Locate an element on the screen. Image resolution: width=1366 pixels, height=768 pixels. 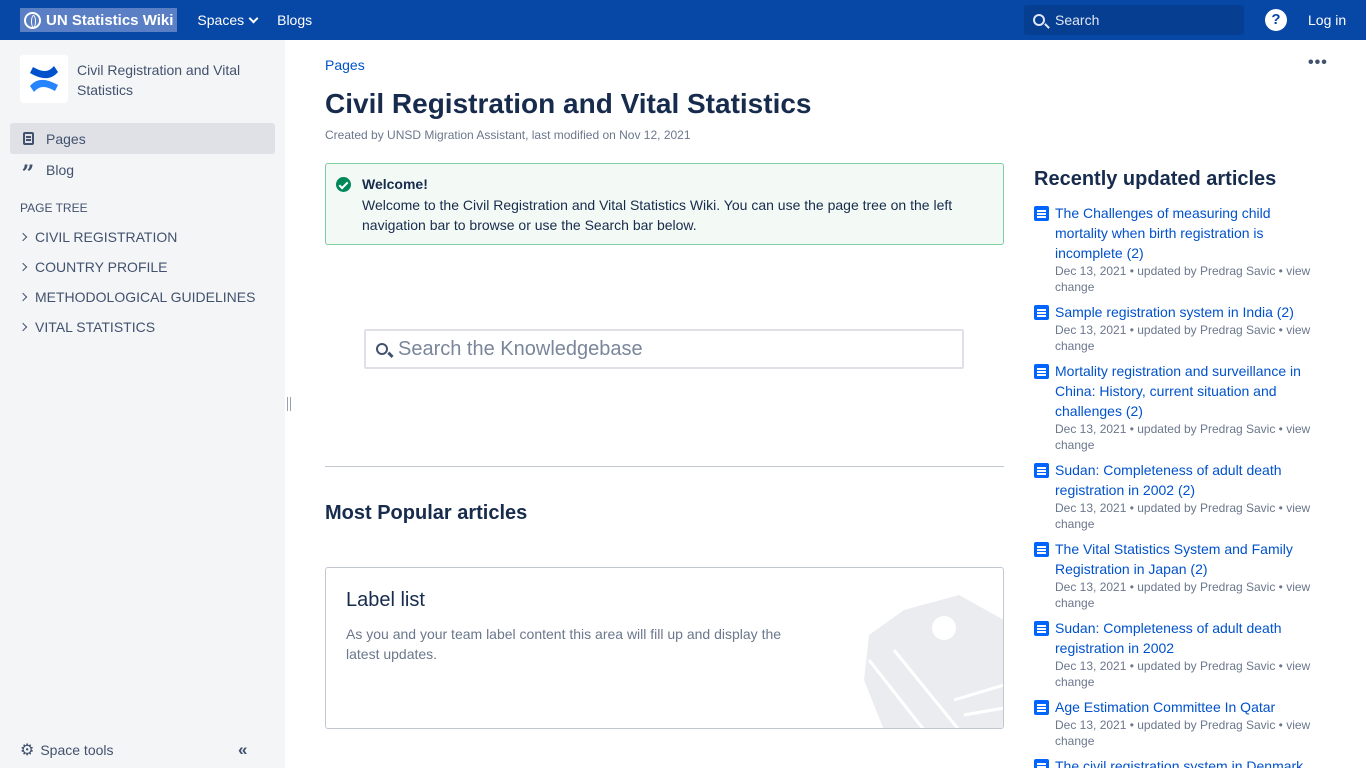
tree-item-label: CIVIL REGISTRATION is located at coordinates (106, 237).